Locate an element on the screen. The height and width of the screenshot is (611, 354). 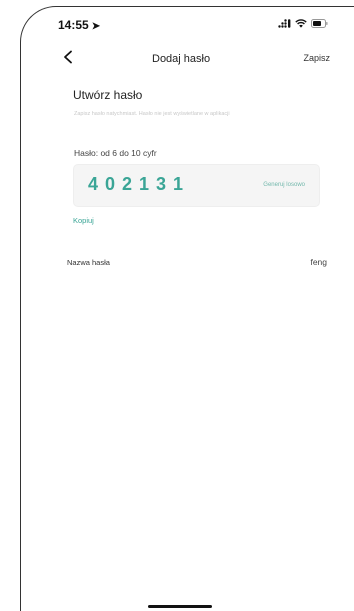
password-code-field: 402131 Generuj losowo is located at coordinates (196, 185).